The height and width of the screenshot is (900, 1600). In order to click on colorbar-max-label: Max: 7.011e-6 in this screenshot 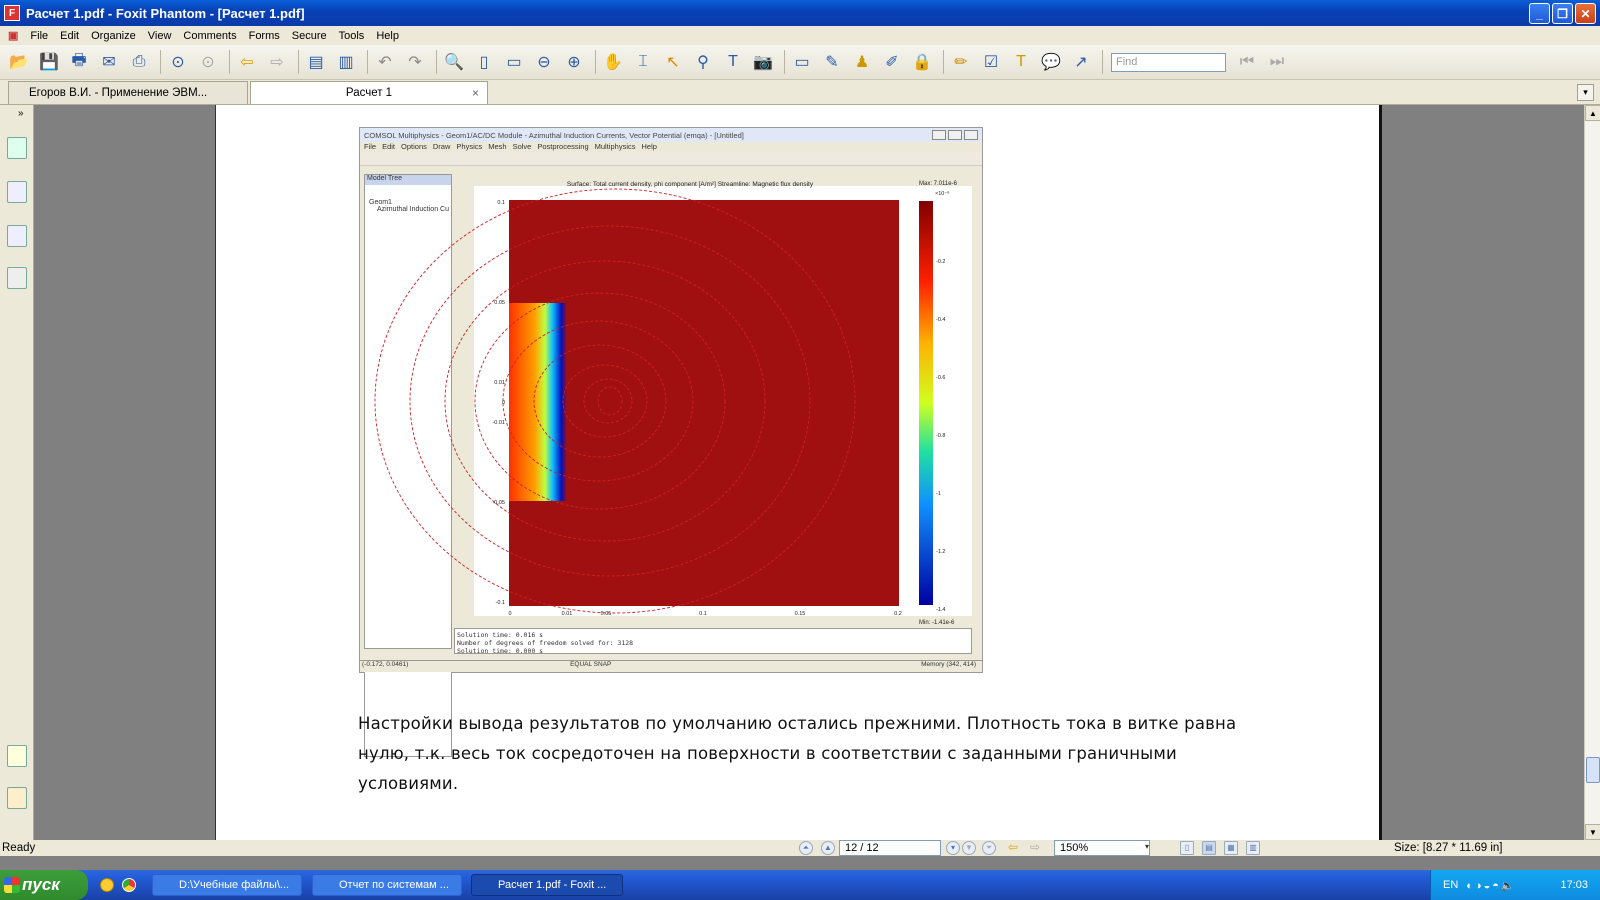, I will do `click(938, 184)`.